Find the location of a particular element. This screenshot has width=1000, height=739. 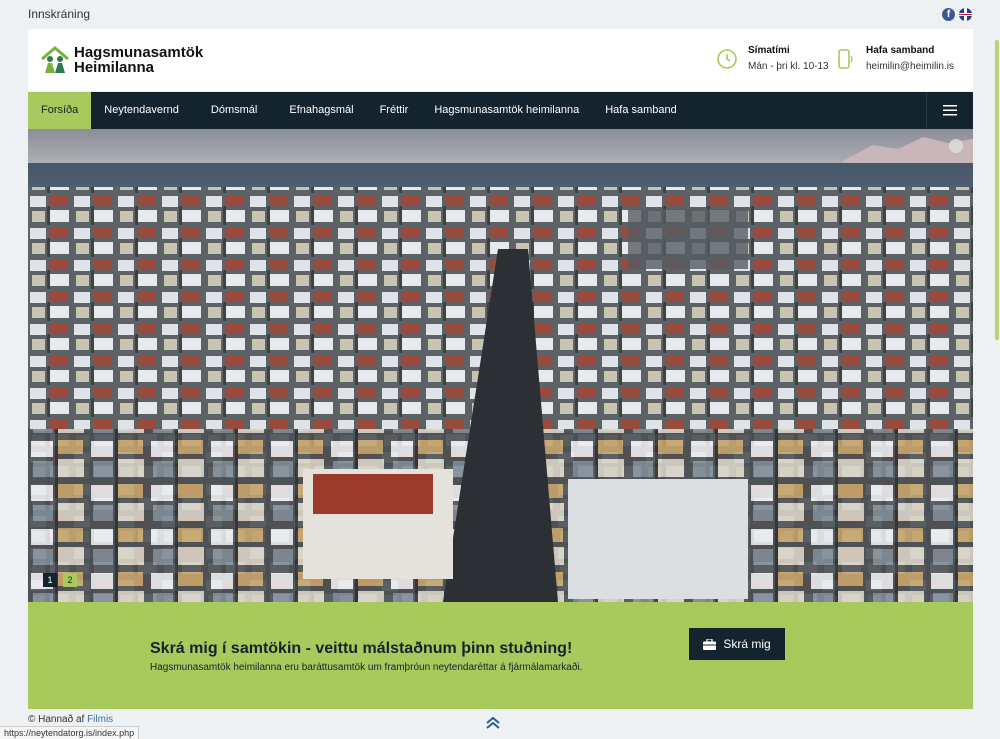

contact-email: heimilin@heimilin.is is located at coordinates (910, 66).